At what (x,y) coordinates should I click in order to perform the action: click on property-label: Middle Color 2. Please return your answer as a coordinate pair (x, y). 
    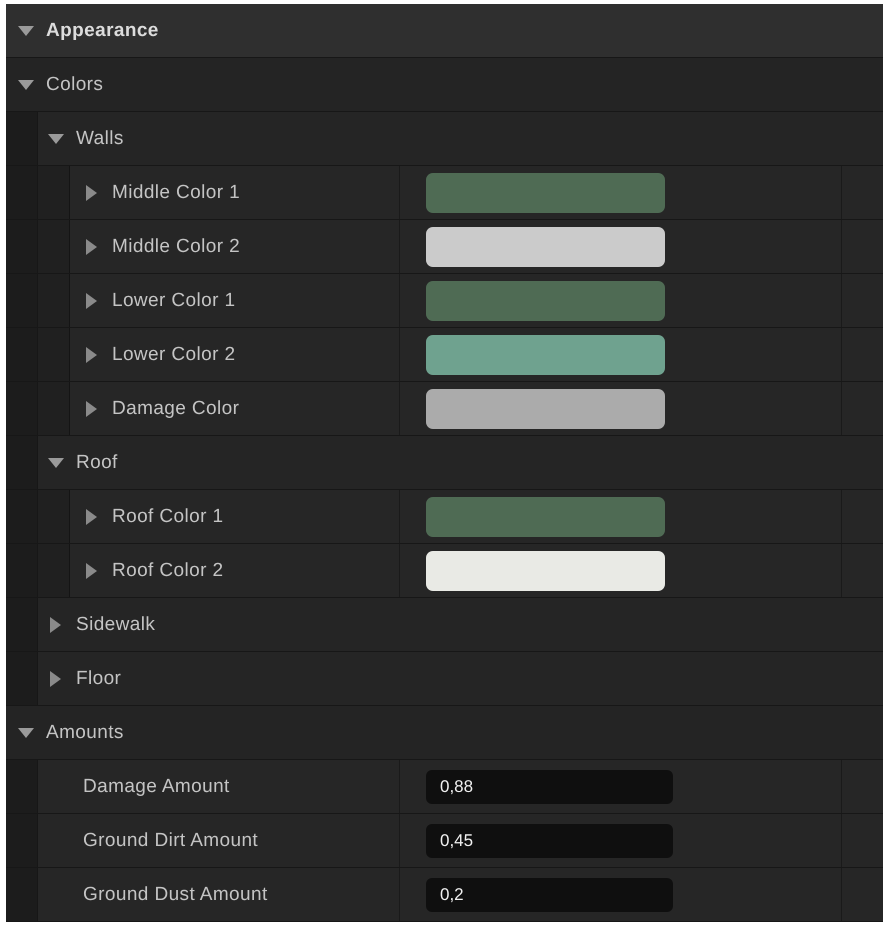
    Looking at the image, I should click on (176, 247).